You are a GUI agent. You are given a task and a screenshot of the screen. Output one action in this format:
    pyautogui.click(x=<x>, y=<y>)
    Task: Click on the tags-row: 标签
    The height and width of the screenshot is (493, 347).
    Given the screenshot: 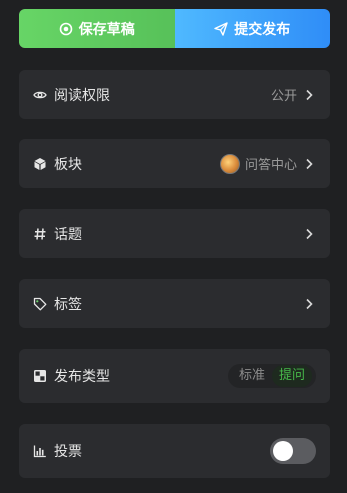 What is the action you would take?
    pyautogui.click(x=174, y=303)
    